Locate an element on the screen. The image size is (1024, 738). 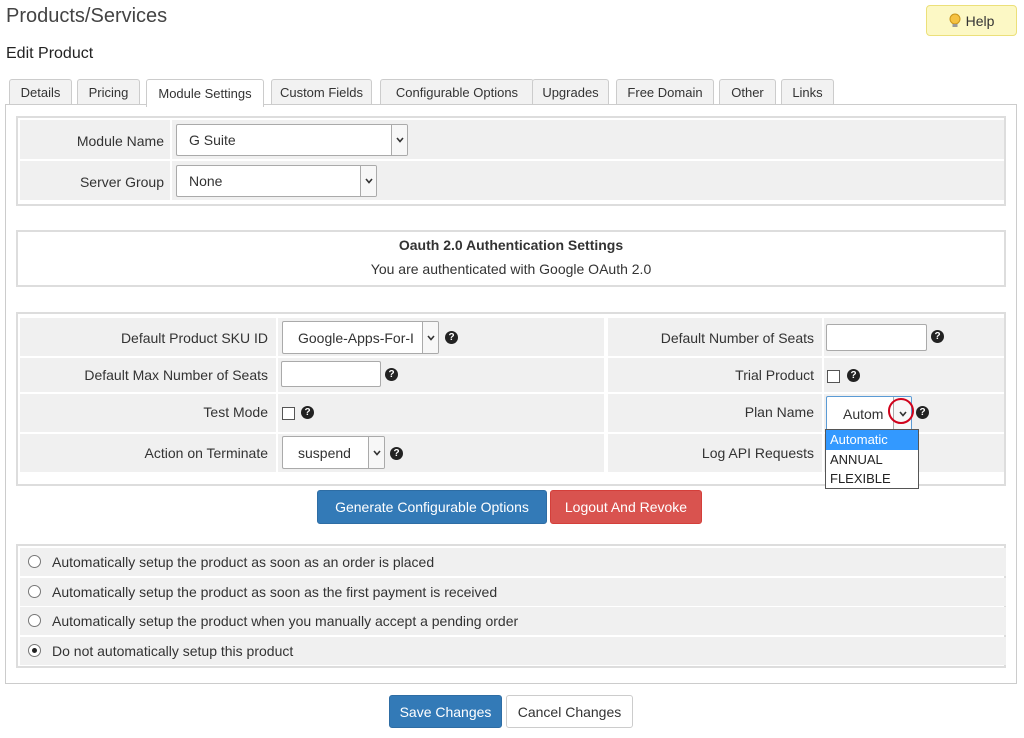
generate-configurable-options-button: Generate Configurable Options is located at coordinates (432, 507).